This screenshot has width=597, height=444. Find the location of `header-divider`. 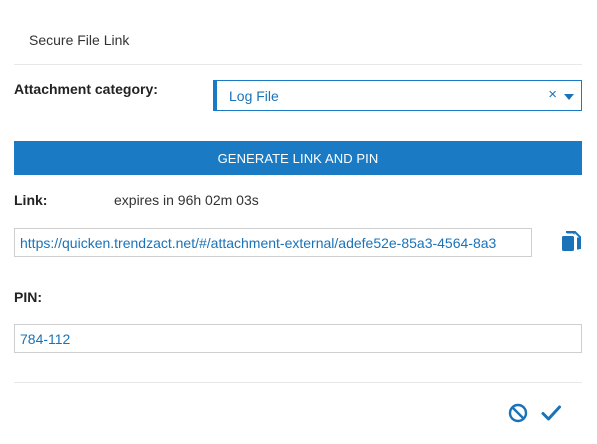

header-divider is located at coordinates (298, 64).